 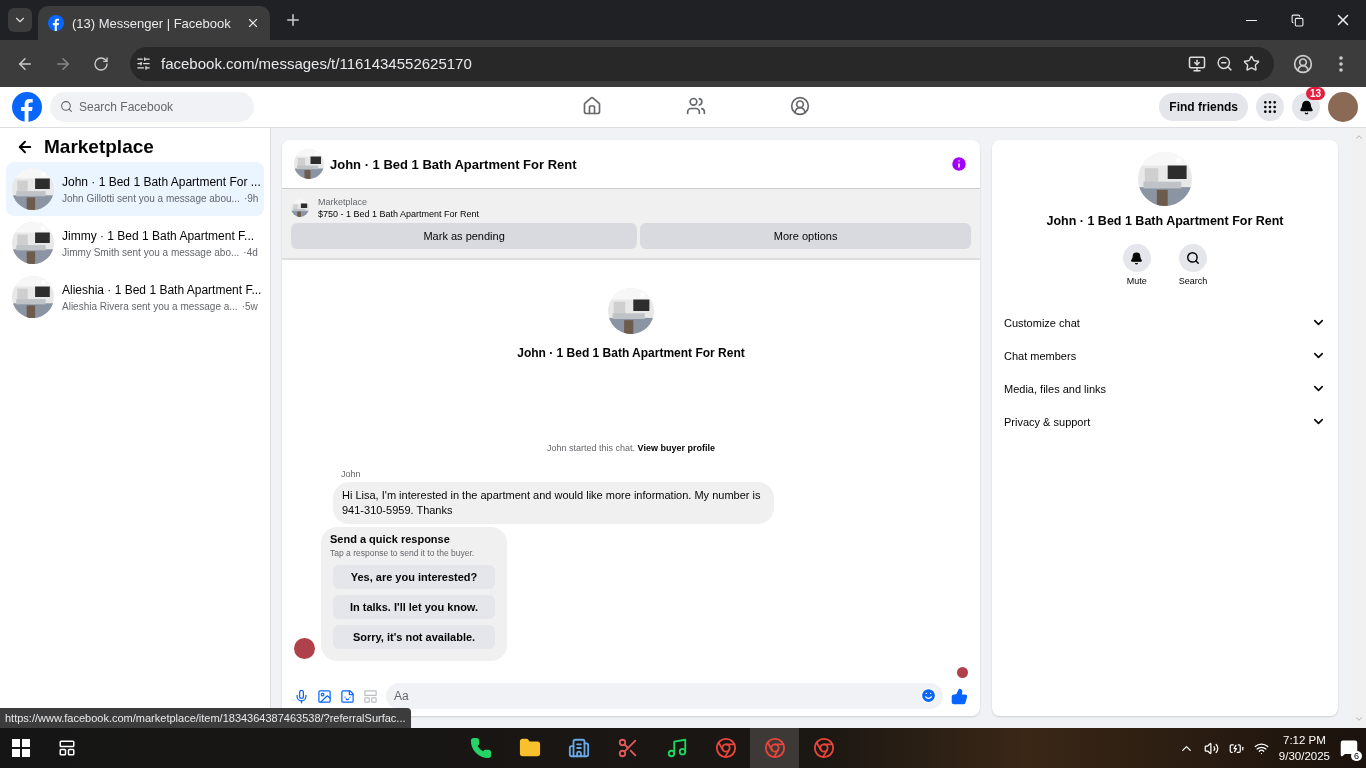 I want to click on sticker-button, so click(x=347, y=696).